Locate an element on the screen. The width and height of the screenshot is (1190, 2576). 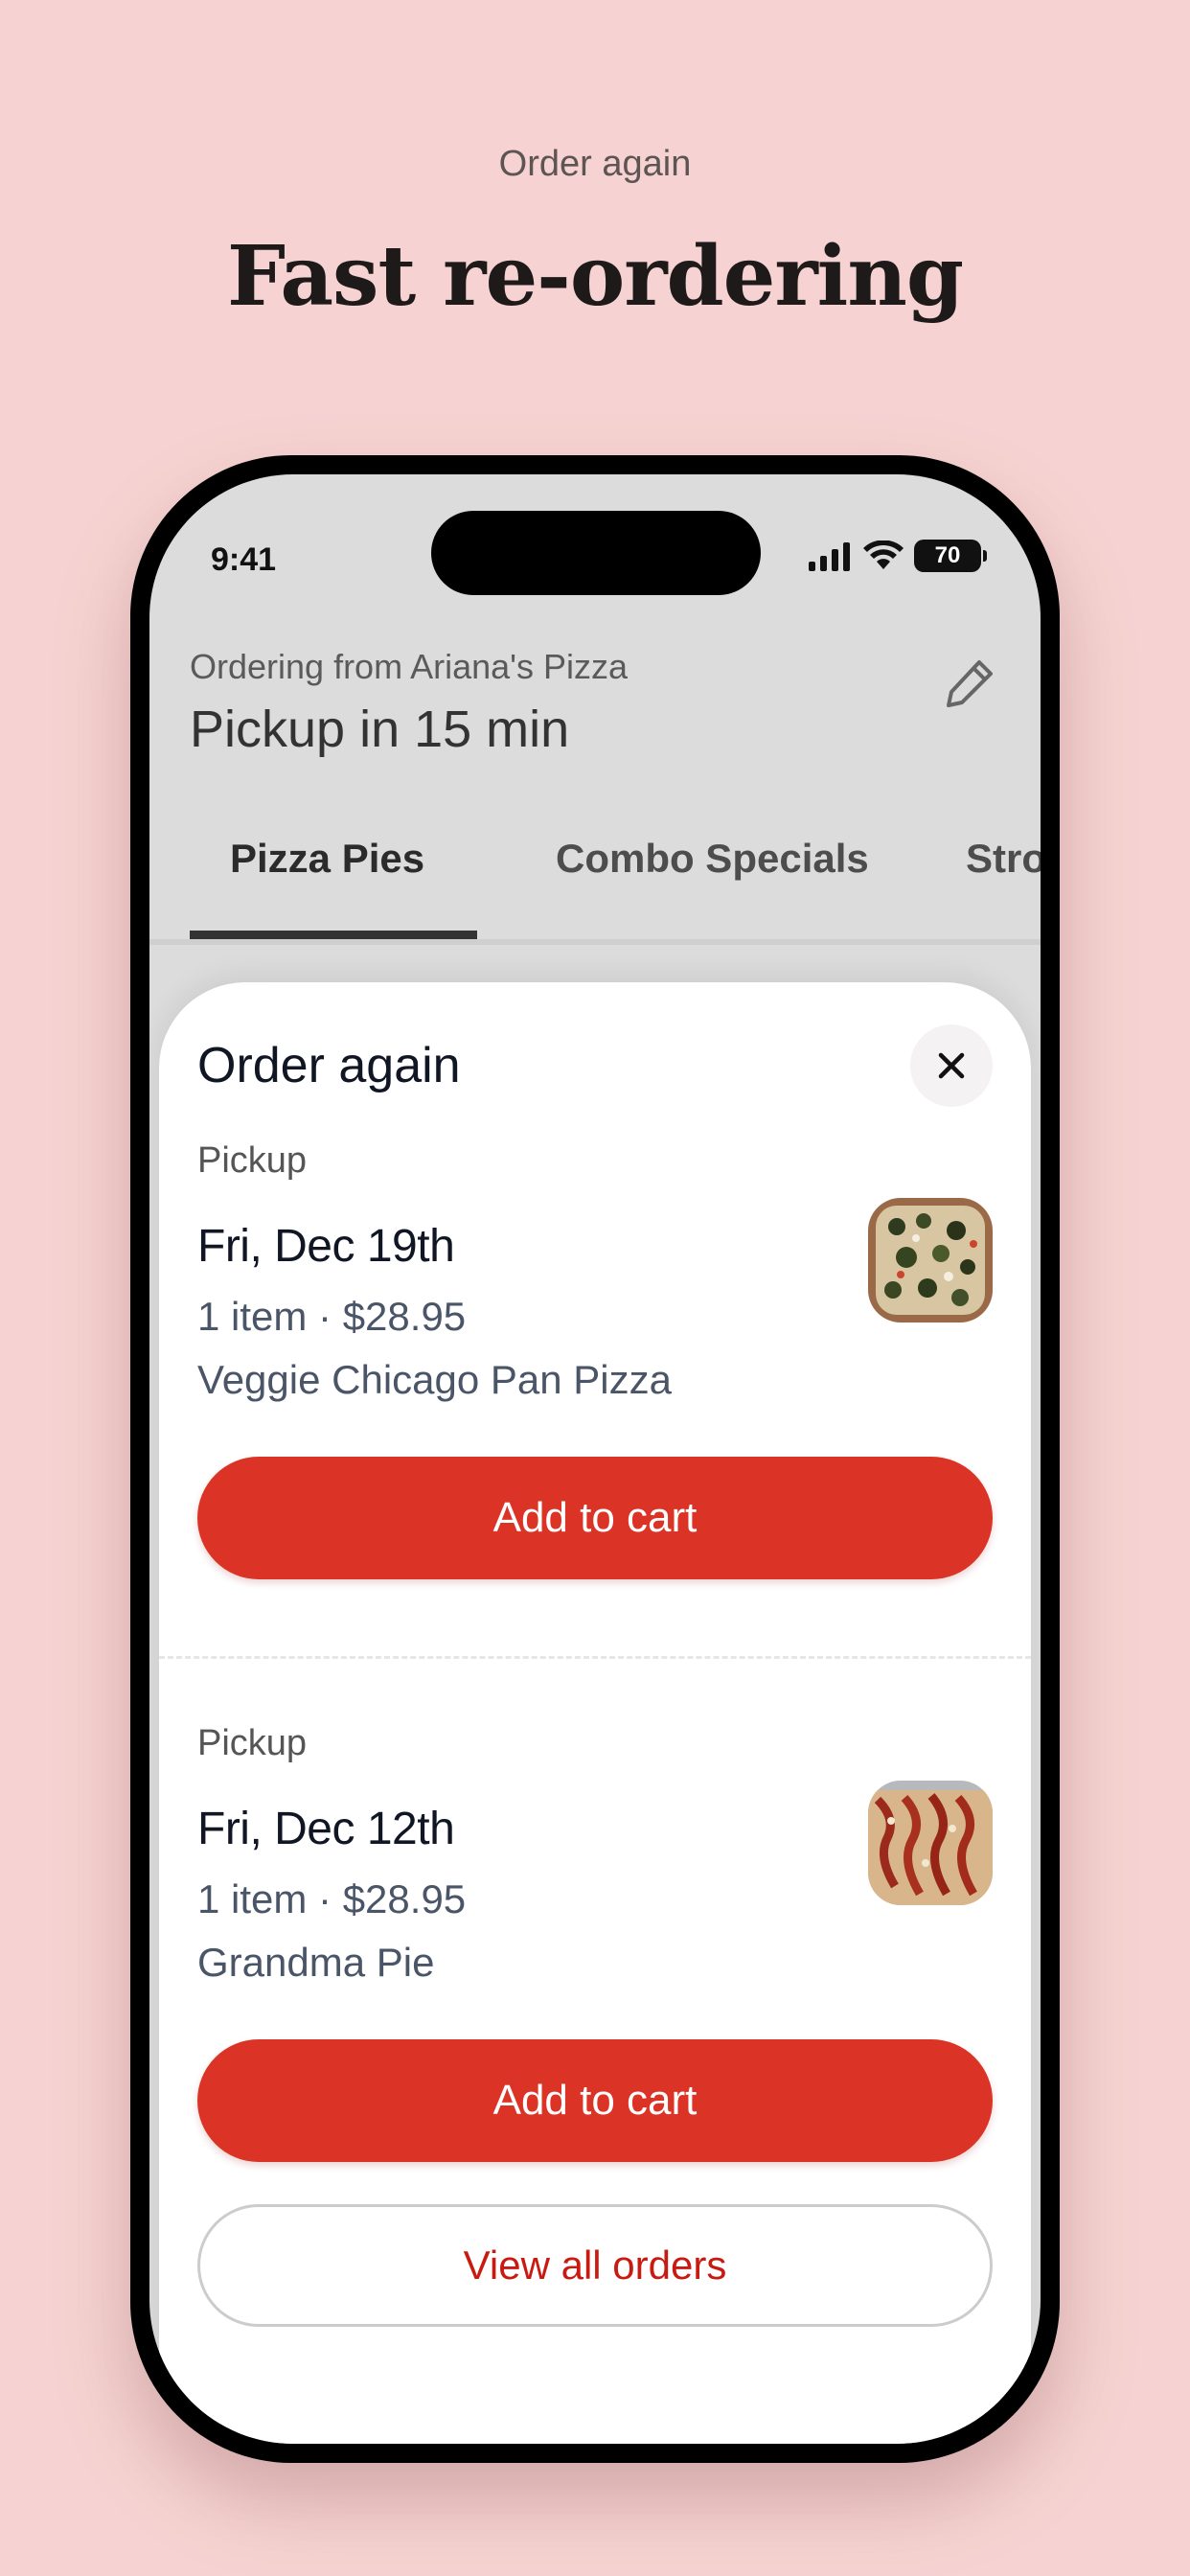
tabs-divider is located at coordinates (595, 942).